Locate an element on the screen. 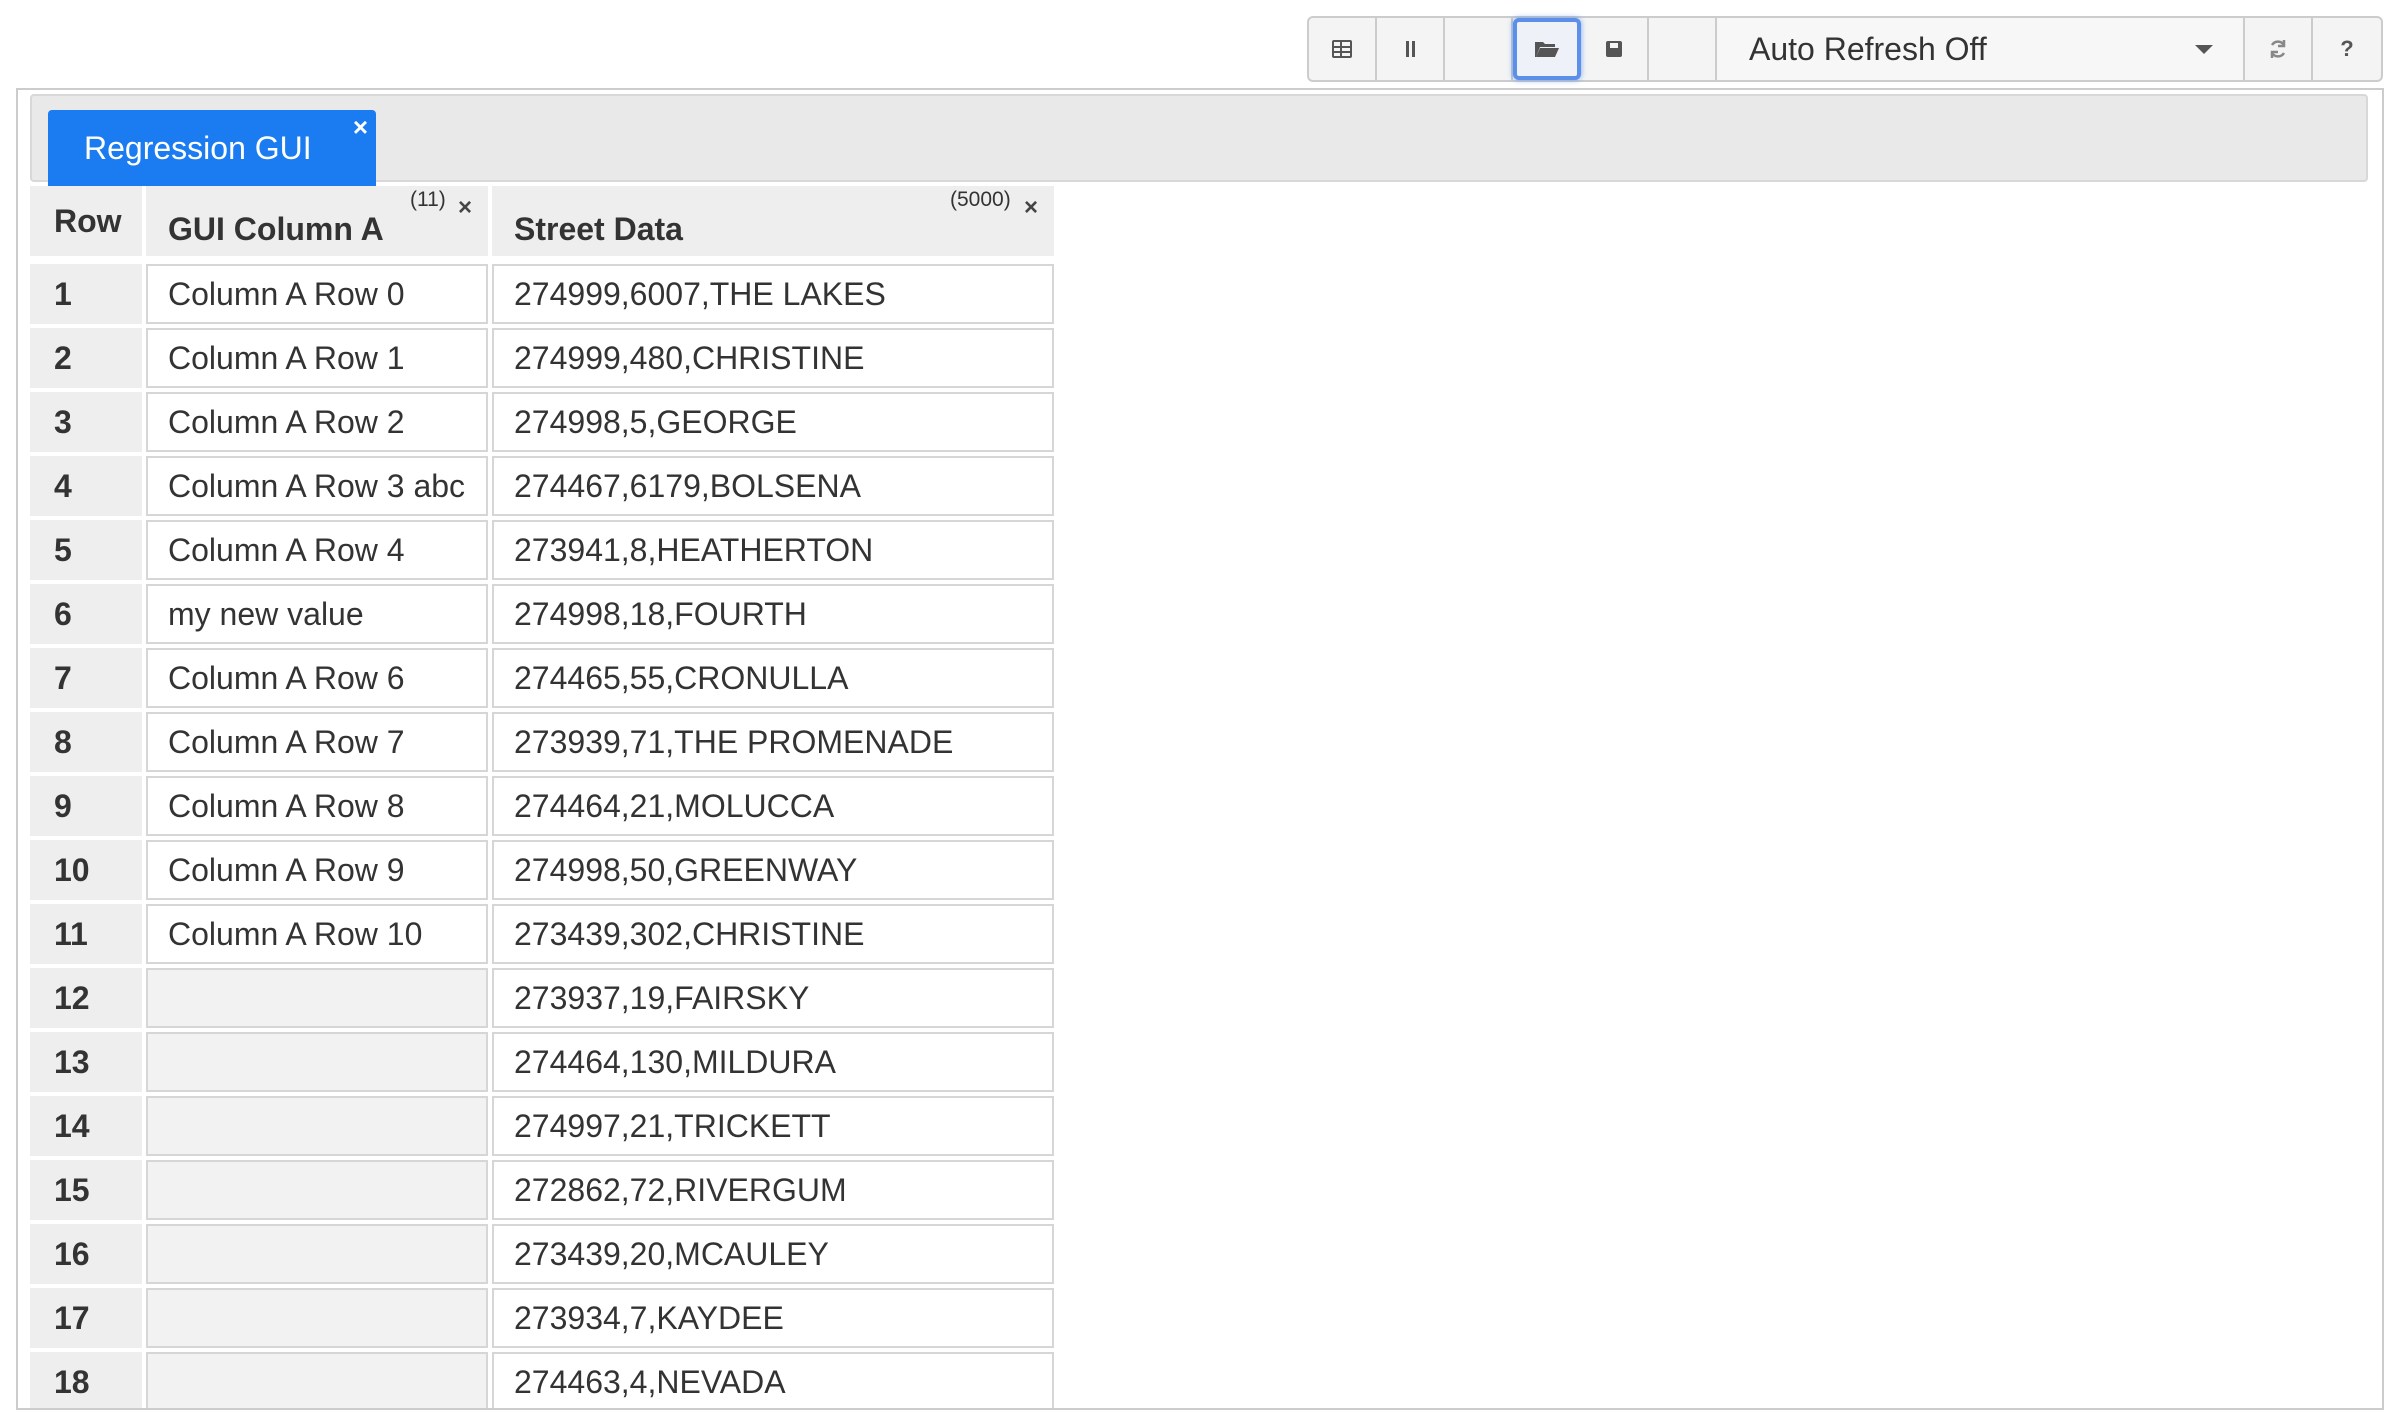 This screenshot has height=1420, width=2400. street-data-cell: 274997,21,TRICKETT is located at coordinates (773, 1126).